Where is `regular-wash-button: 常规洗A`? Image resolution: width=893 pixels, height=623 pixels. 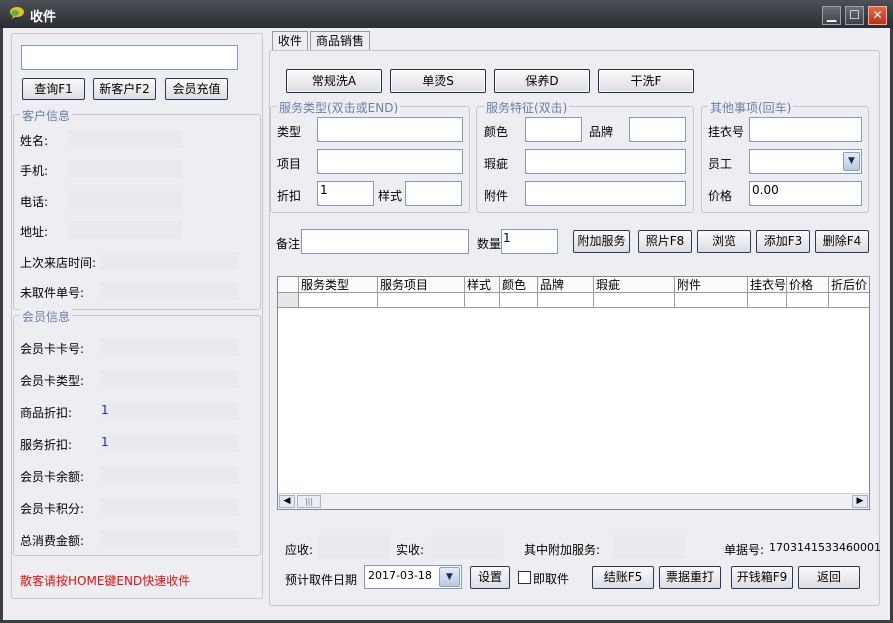 regular-wash-button: 常规洗A is located at coordinates (334, 81).